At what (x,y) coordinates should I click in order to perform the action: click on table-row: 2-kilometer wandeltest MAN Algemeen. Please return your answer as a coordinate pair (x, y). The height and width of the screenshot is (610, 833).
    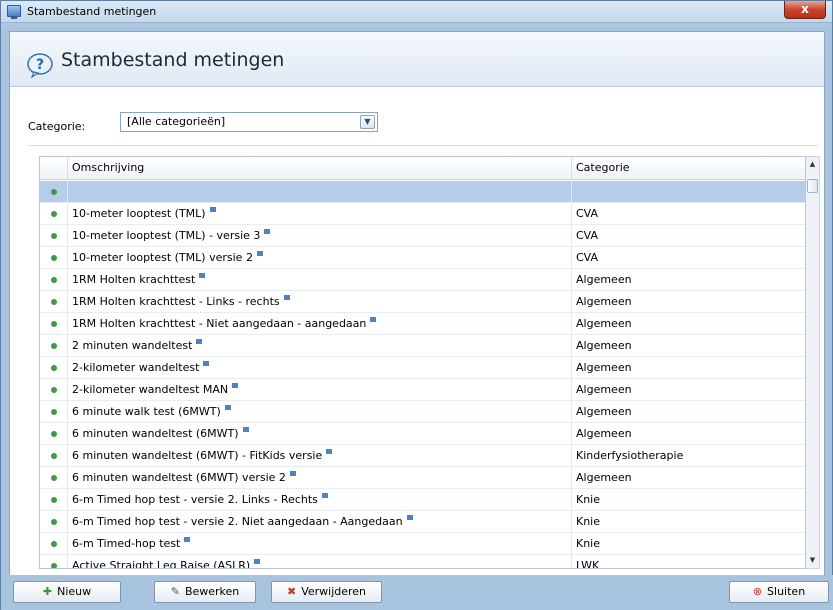
    Looking at the image, I should click on (422, 390).